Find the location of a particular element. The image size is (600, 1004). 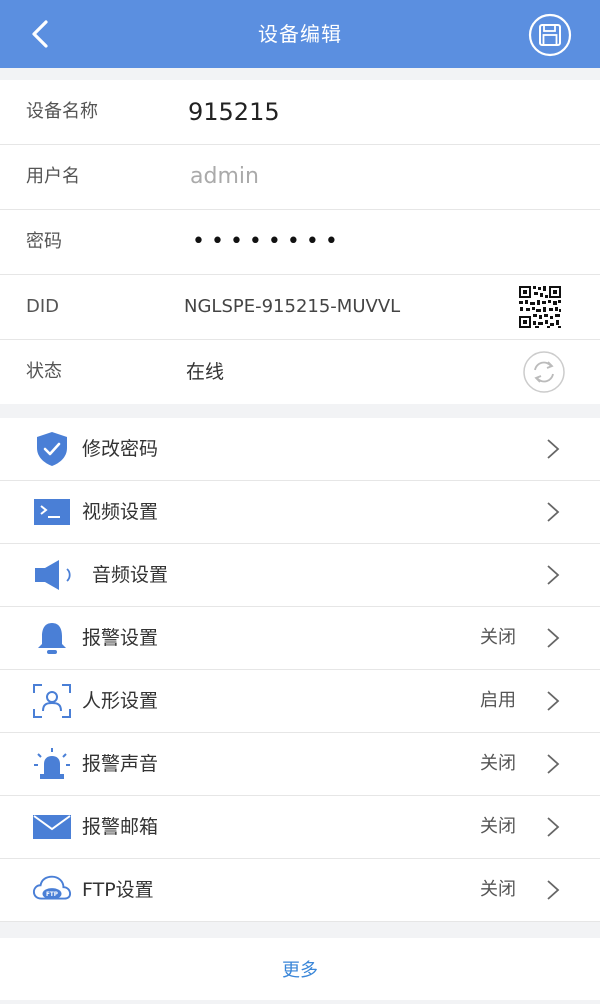

menu-item-label: FTP设置 is located at coordinates (118, 890).